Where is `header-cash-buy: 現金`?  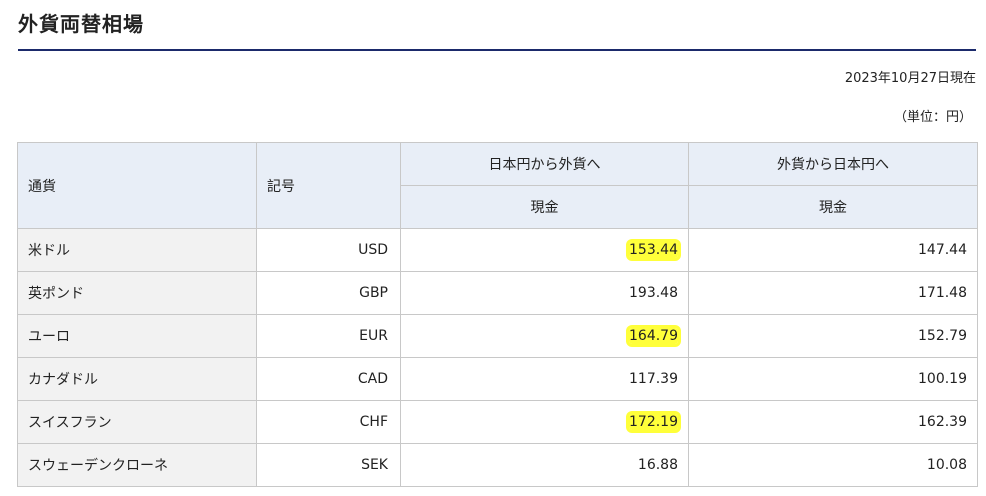
header-cash-buy: 現金 is located at coordinates (544, 207).